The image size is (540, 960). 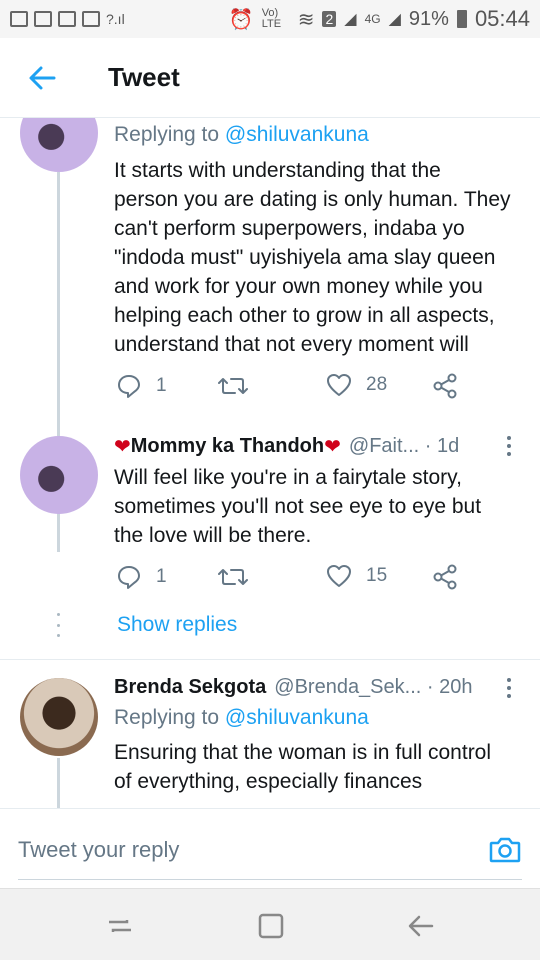 I want to click on display-name: Mommy ka Thandoh, so click(x=227, y=446).